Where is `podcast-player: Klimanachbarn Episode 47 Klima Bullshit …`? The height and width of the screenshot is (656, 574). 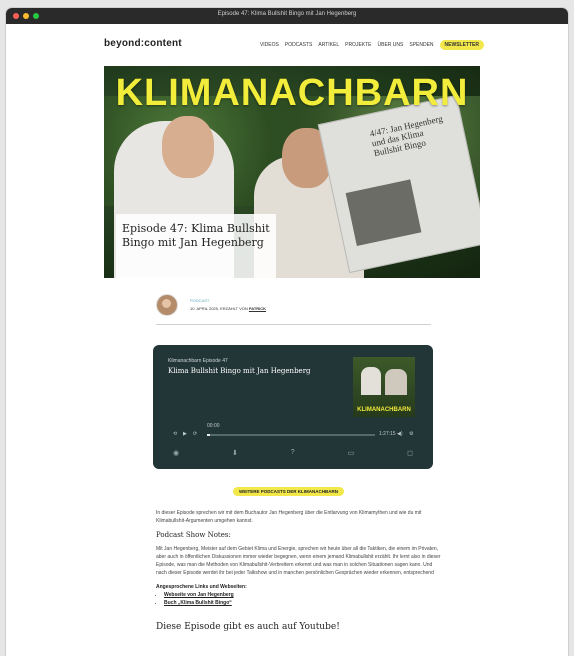 podcast-player: Klimanachbarn Episode 47 Klima Bullshit … is located at coordinates (293, 407).